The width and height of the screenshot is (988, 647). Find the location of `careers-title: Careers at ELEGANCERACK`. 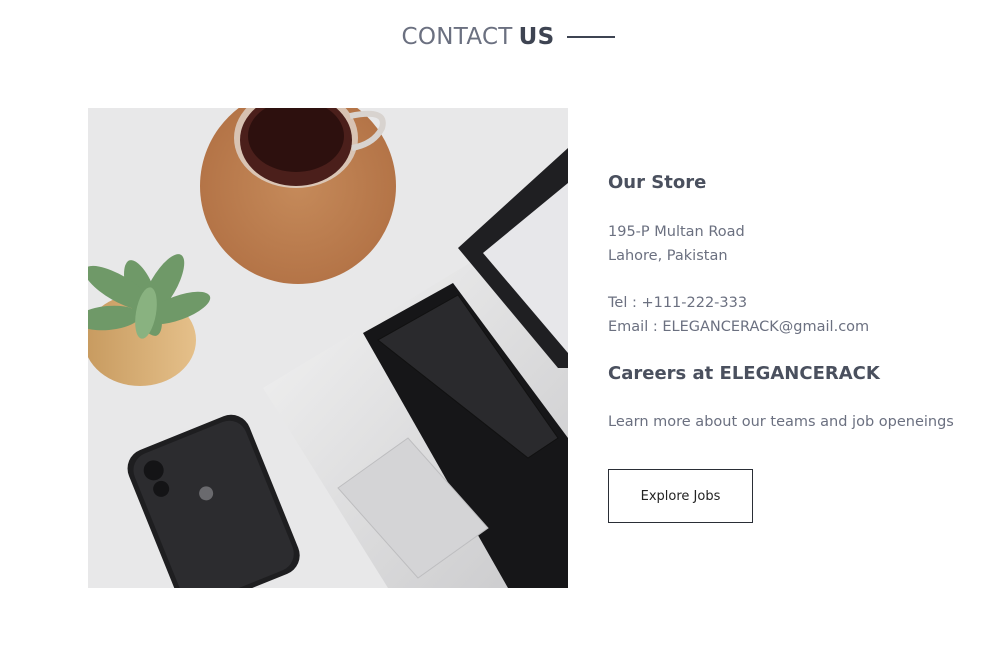

careers-title: Careers at ELEGANCERACK is located at coordinates (744, 373).